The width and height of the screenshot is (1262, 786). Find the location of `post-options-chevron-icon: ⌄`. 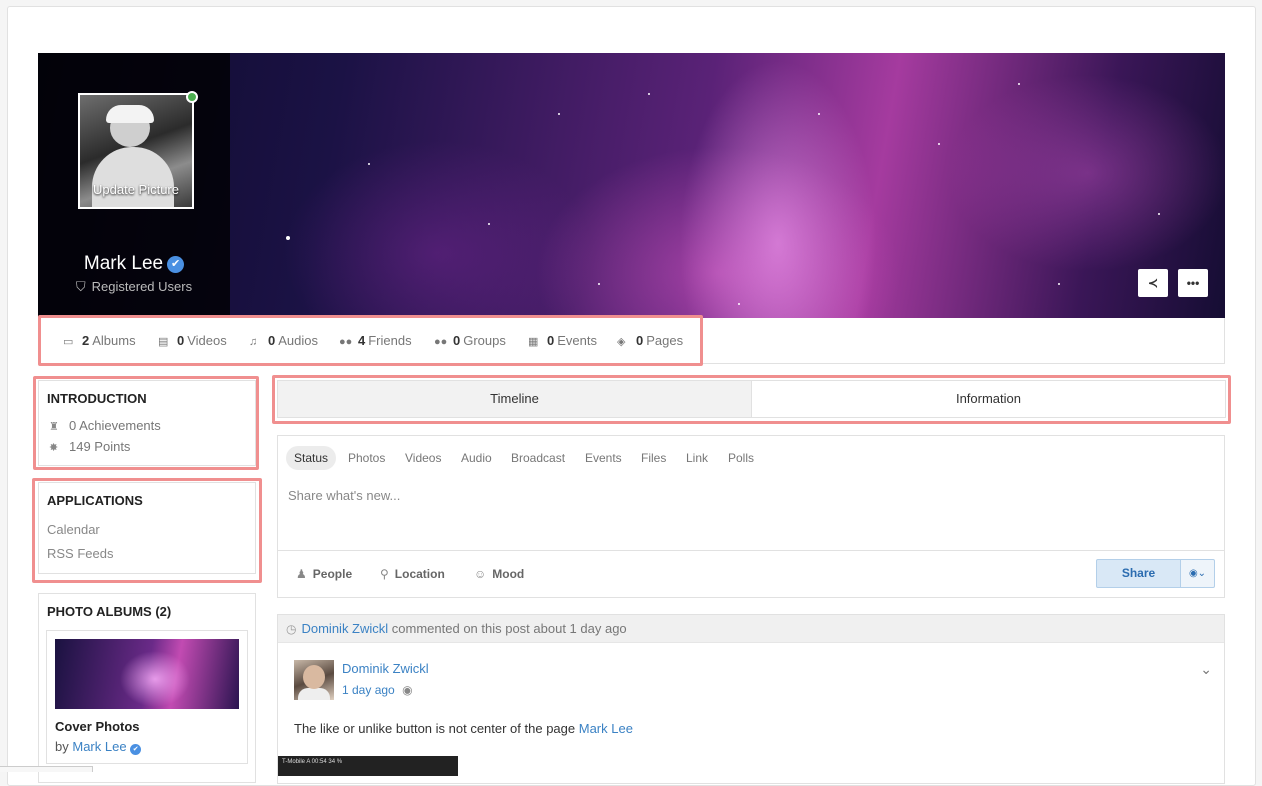

post-options-chevron-icon: ⌄ is located at coordinates (1206, 669).